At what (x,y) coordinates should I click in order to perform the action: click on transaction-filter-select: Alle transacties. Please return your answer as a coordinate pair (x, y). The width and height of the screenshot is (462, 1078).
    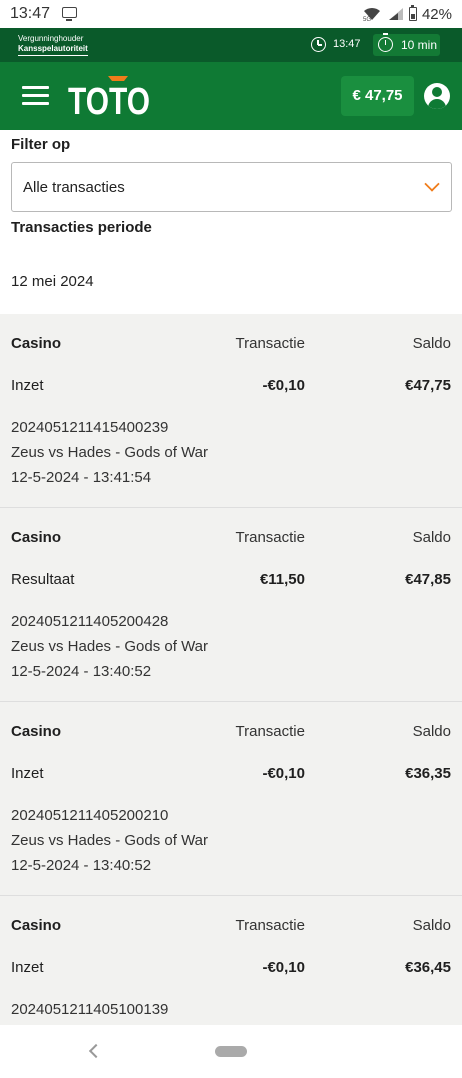
    Looking at the image, I should click on (231, 187).